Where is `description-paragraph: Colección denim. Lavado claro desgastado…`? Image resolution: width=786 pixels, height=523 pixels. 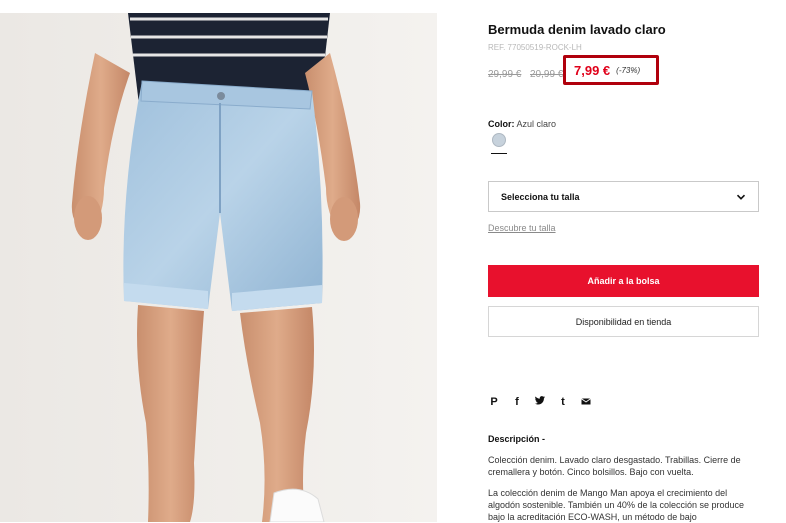
description-paragraph: Colección denim. Lavado claro desgastado… is located at coordinates (614, 466).